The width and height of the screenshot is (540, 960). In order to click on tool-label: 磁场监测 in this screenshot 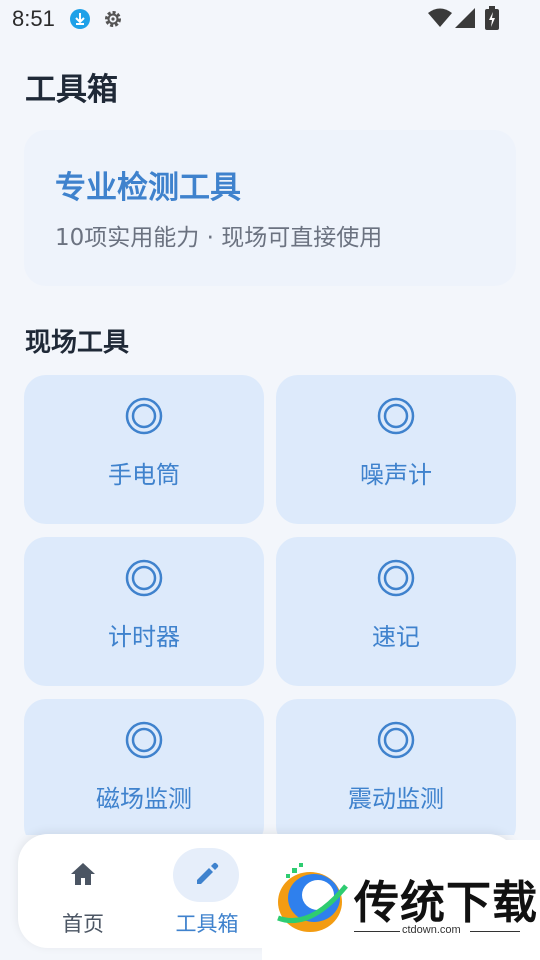, I will do `click(144, 799)`.